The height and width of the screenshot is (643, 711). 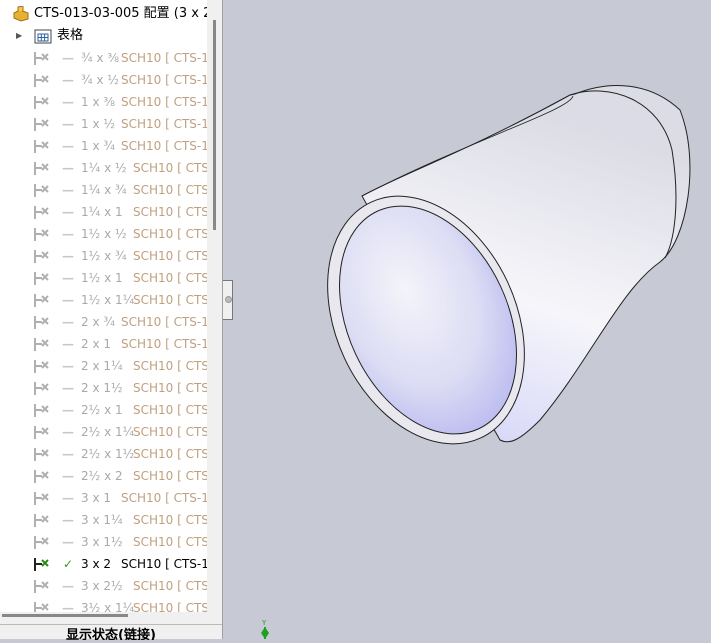 What do you see at coordinates (108, 606) in the screenshot?
I see `config-size: 3½ x 1¼` at bounding box center [108, 606].